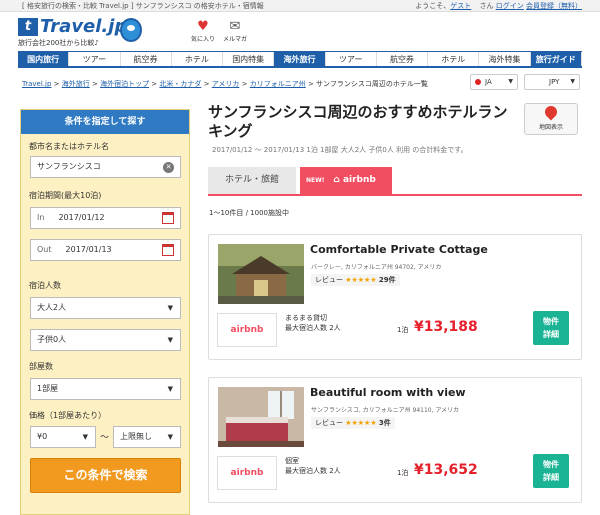 The width and height of the screenshot is (600, 515). What do you see at coordinates (376, 267) in the screenshot?
I see `listing-address: バークレー, カリフォルニア州 94702, アメリカ` at bounding box center [376, 267].